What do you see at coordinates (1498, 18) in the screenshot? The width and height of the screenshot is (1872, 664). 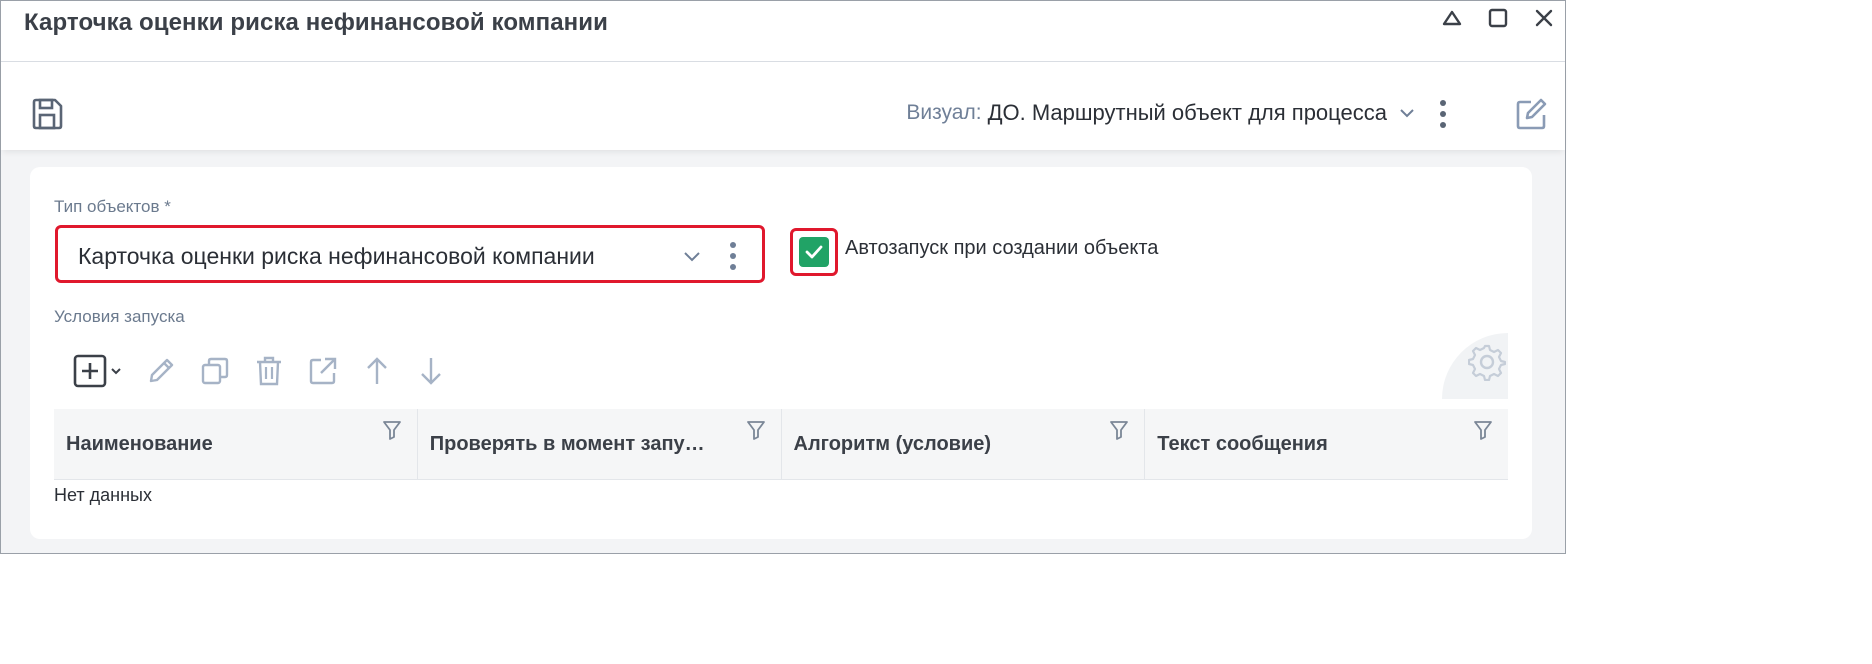 I see `maximize-icon` at bounding box center [1498, 18].